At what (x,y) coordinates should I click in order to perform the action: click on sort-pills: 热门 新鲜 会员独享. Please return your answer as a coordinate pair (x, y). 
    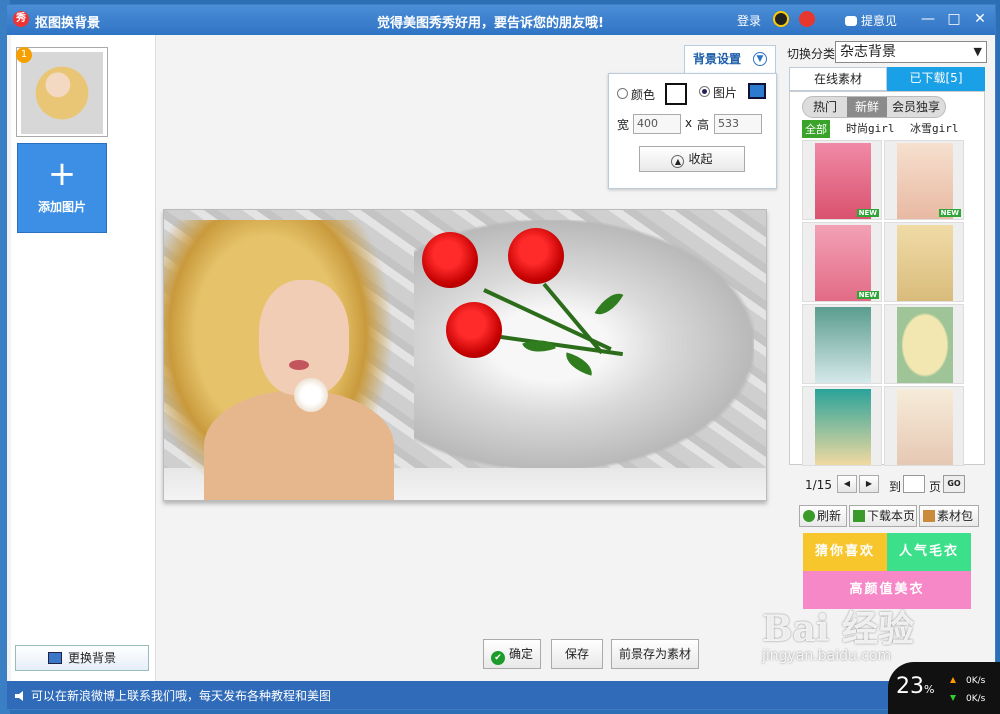
    Looking at the image, I should click on (874, 107).